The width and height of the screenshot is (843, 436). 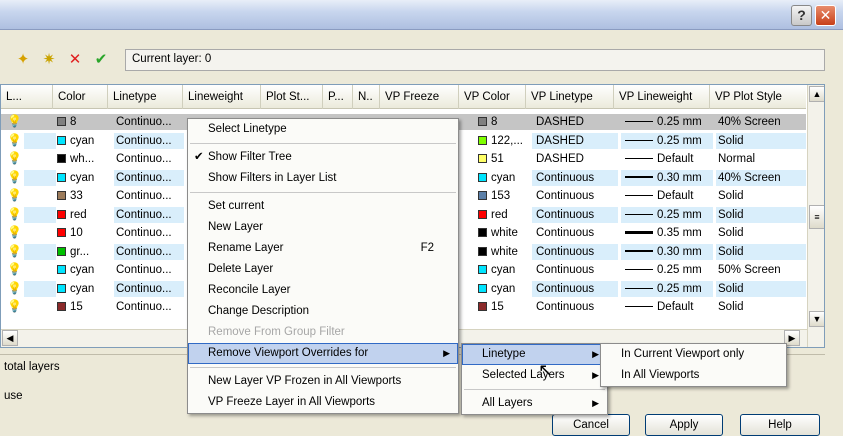 I want to click on menu-item: In Current Viewport only, so click(x=693, y=354).